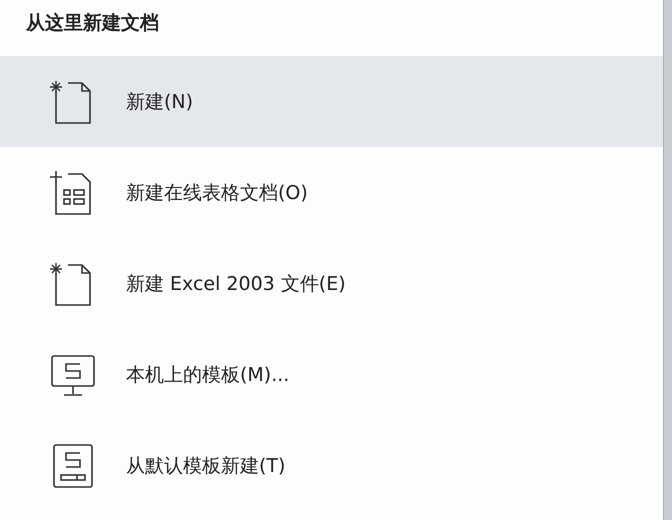  Describe the element at coordinates (91, 23) in the screenshot. I see `menu-title: 从这里新建文档` at that location.